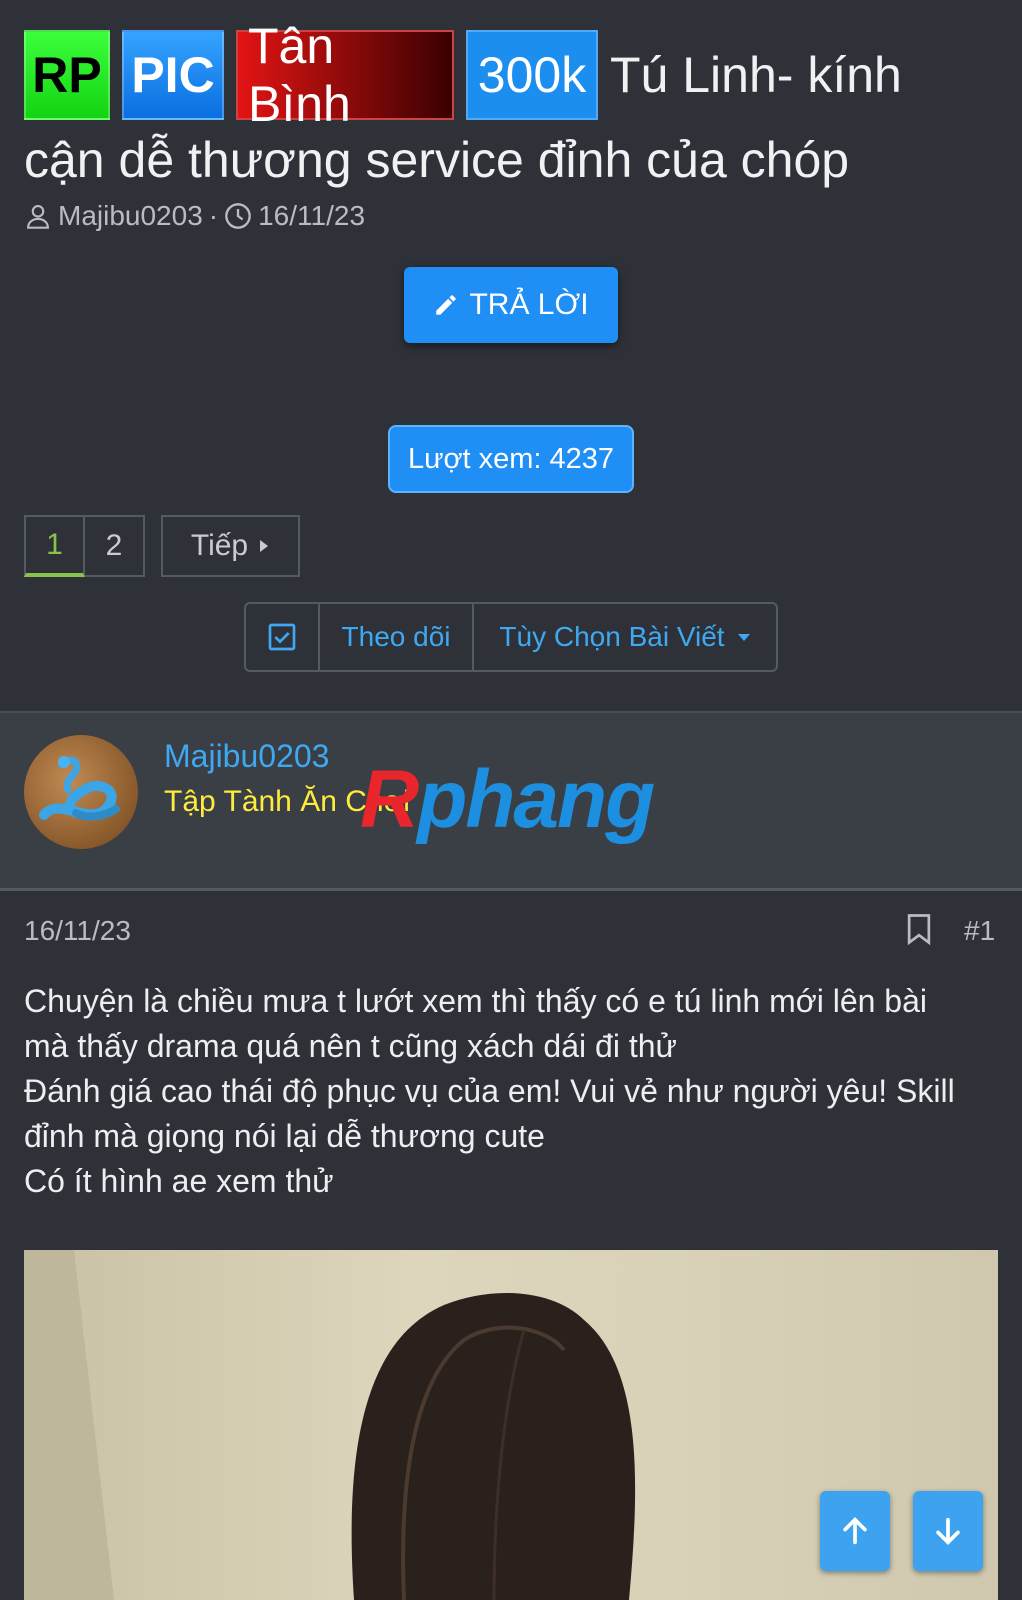 The height and width of the screenshot is (1600, 1022). I want to click on reply-label: TRẢ LỜI, so click(529, 304).